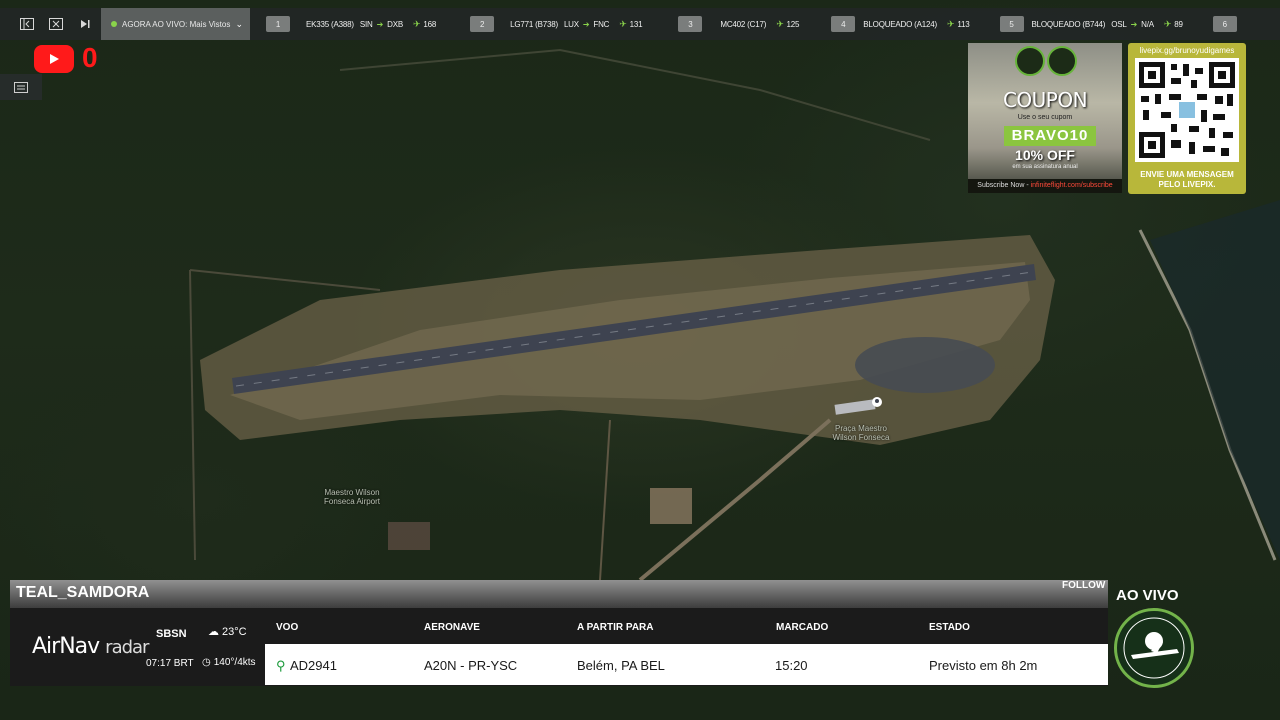  Describe the element at coordinates (1068, 24) in the screenshot. I see `ticker-callsign: BLOQUEADO (B744)` at that location.